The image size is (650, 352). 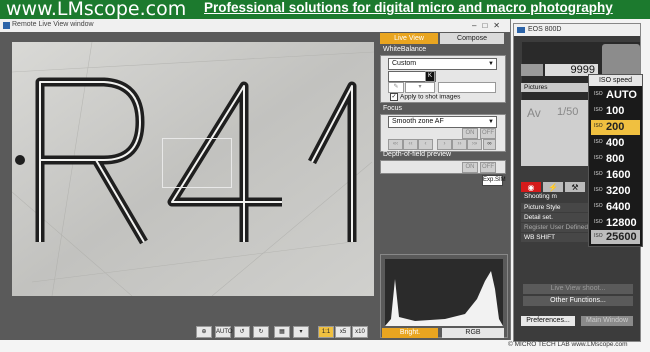 What do you see at coordinates (489, 144) in the screenshot?
I see `focus-link-icon: ∞` at bounding box center [489, 144].